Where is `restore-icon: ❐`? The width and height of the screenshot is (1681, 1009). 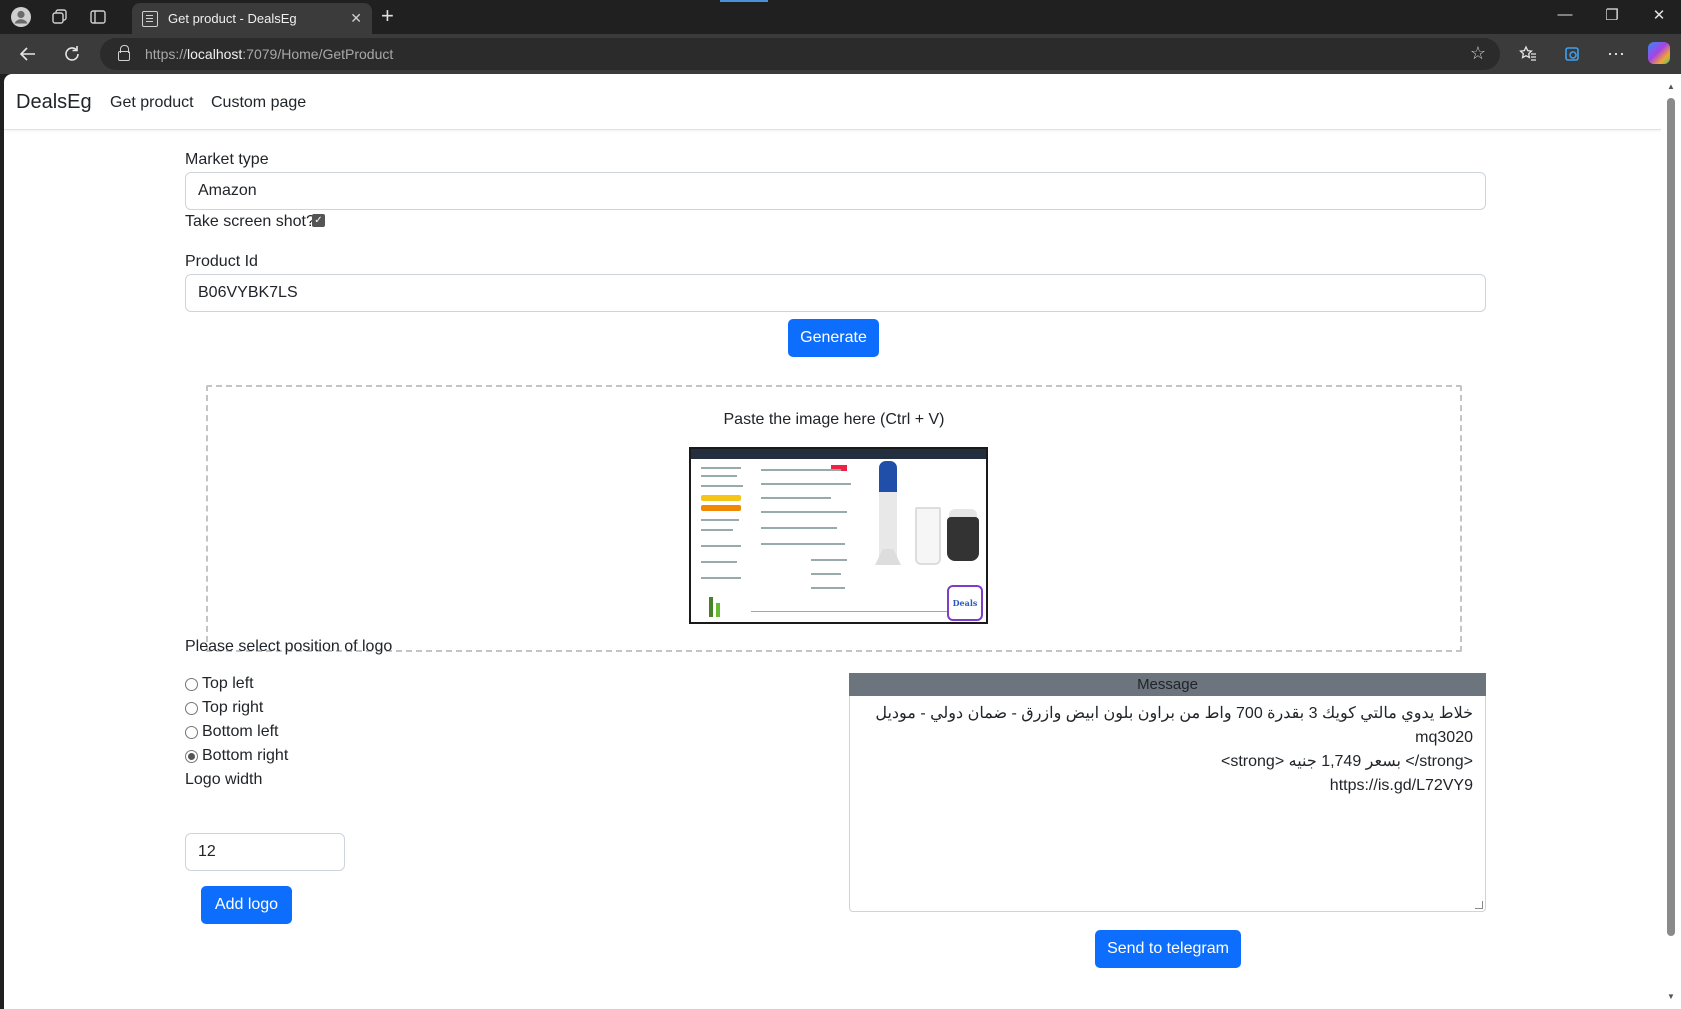 restore-icon: ❐ is located at coordinates (1612, 15).